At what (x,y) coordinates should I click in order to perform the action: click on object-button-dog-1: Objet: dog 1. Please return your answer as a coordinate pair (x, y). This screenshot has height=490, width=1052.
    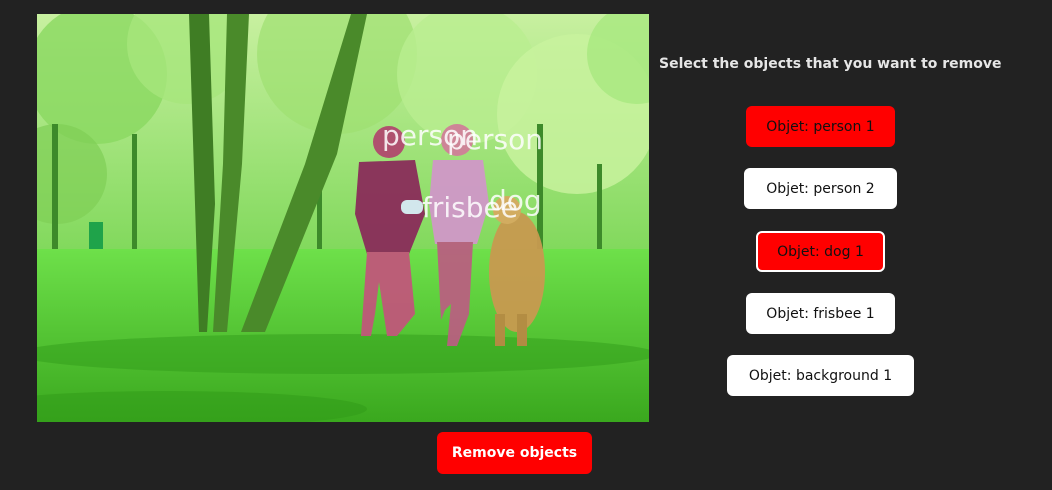
    Looking at the image, I should click on (820, 251).